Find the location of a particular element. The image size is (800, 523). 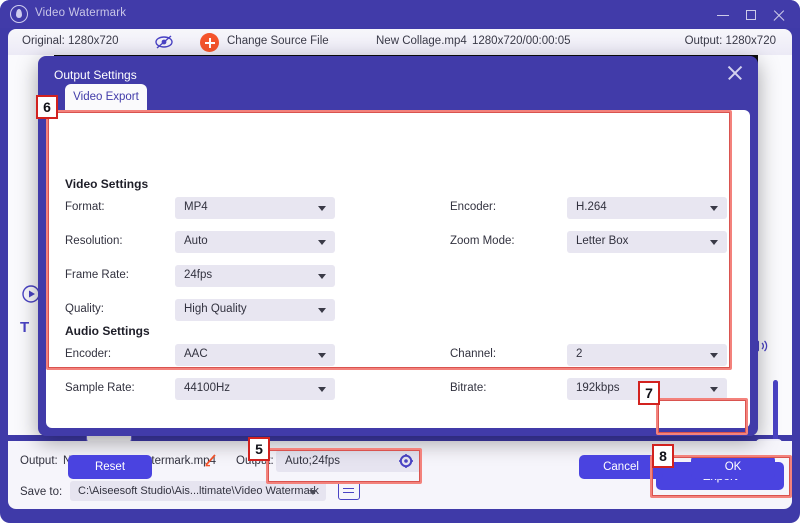

format-value: MP4 is located at coordinates (196, 207).